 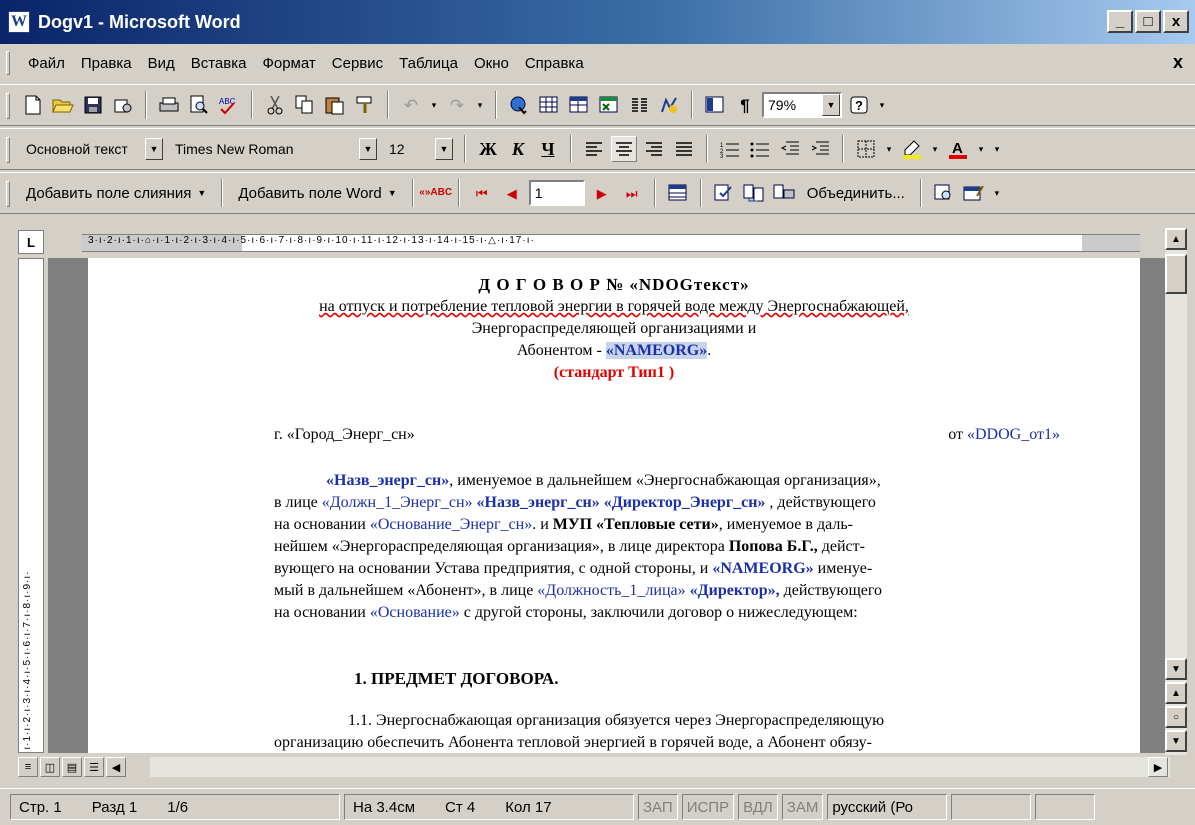 I want to click on spelling-icon: ABC, so click(x=229, y=105).